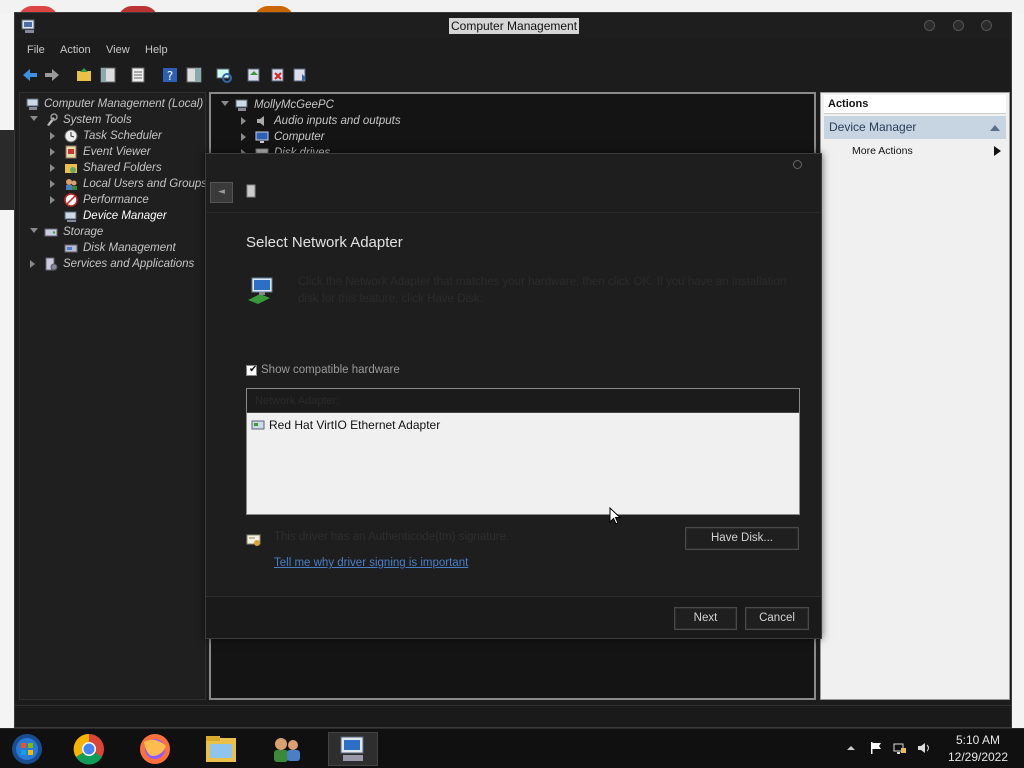 The height and width of the screenshot is (768, 1024). What do you see at coordinates (797, 164) in the screenshot?
I see `dialog-close-button` at bounding box center [797, 164].